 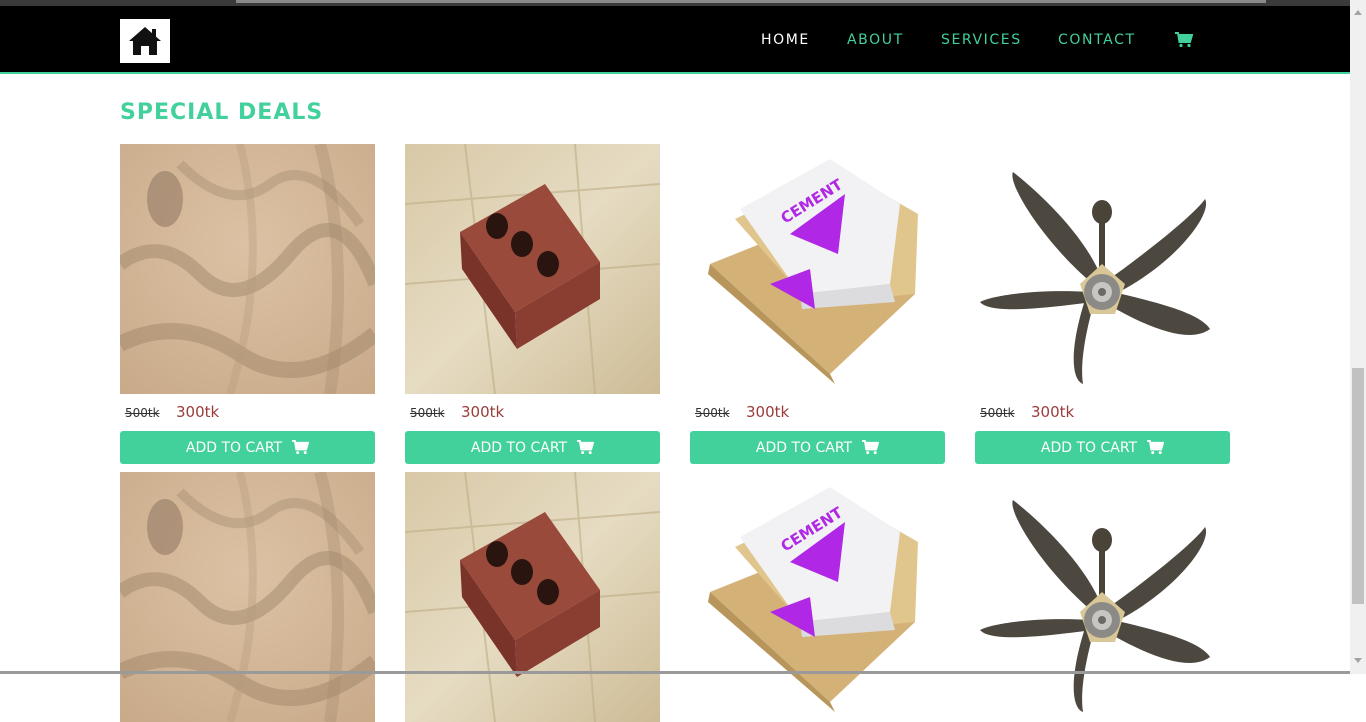 I want to click on shopping-cart-icon, so click(x=1184, y=40).